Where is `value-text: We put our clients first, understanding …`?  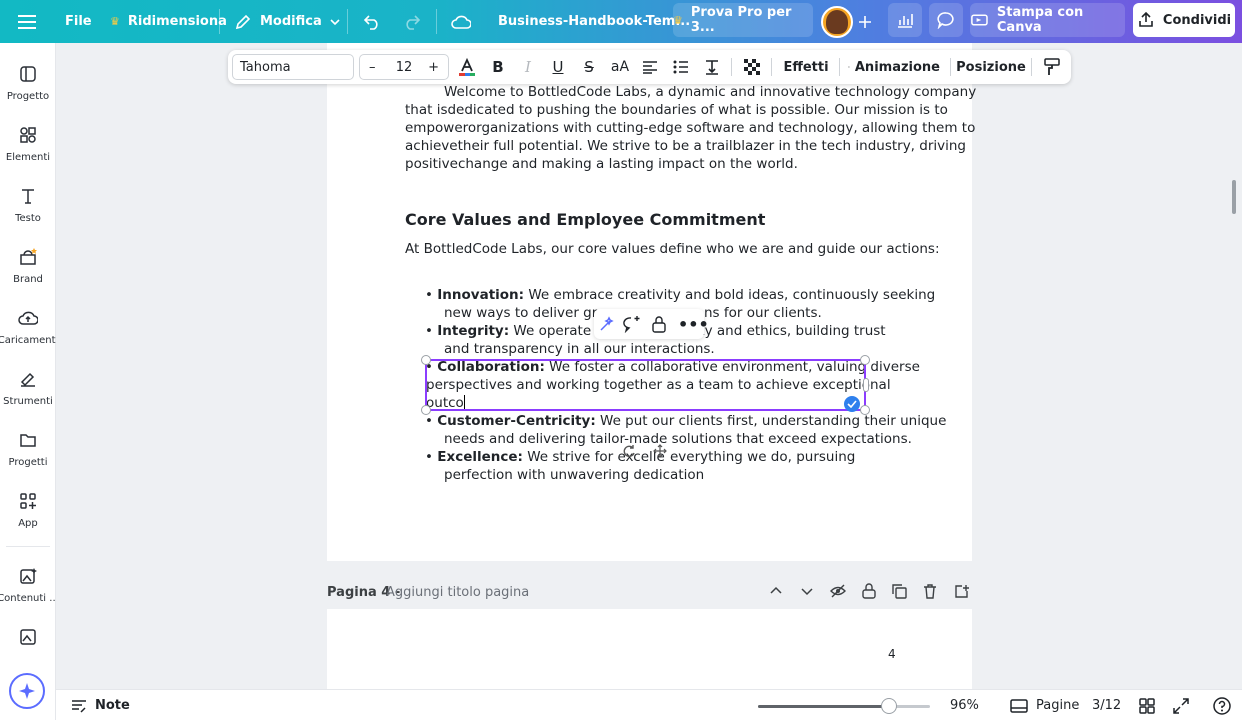 value-text: We put our clients first, understanding … is located at coordinates (771, 421).